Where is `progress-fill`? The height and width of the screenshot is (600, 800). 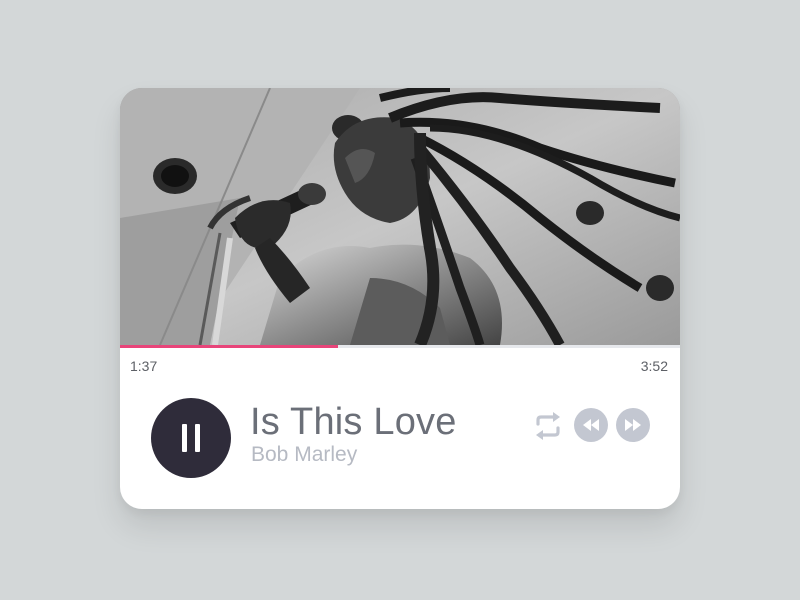
progress-fill is located at coordinates (229, 346).